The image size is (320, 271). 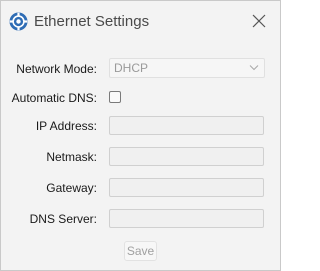 I want to click on gear-network-icon, so click(x=18, y=21).